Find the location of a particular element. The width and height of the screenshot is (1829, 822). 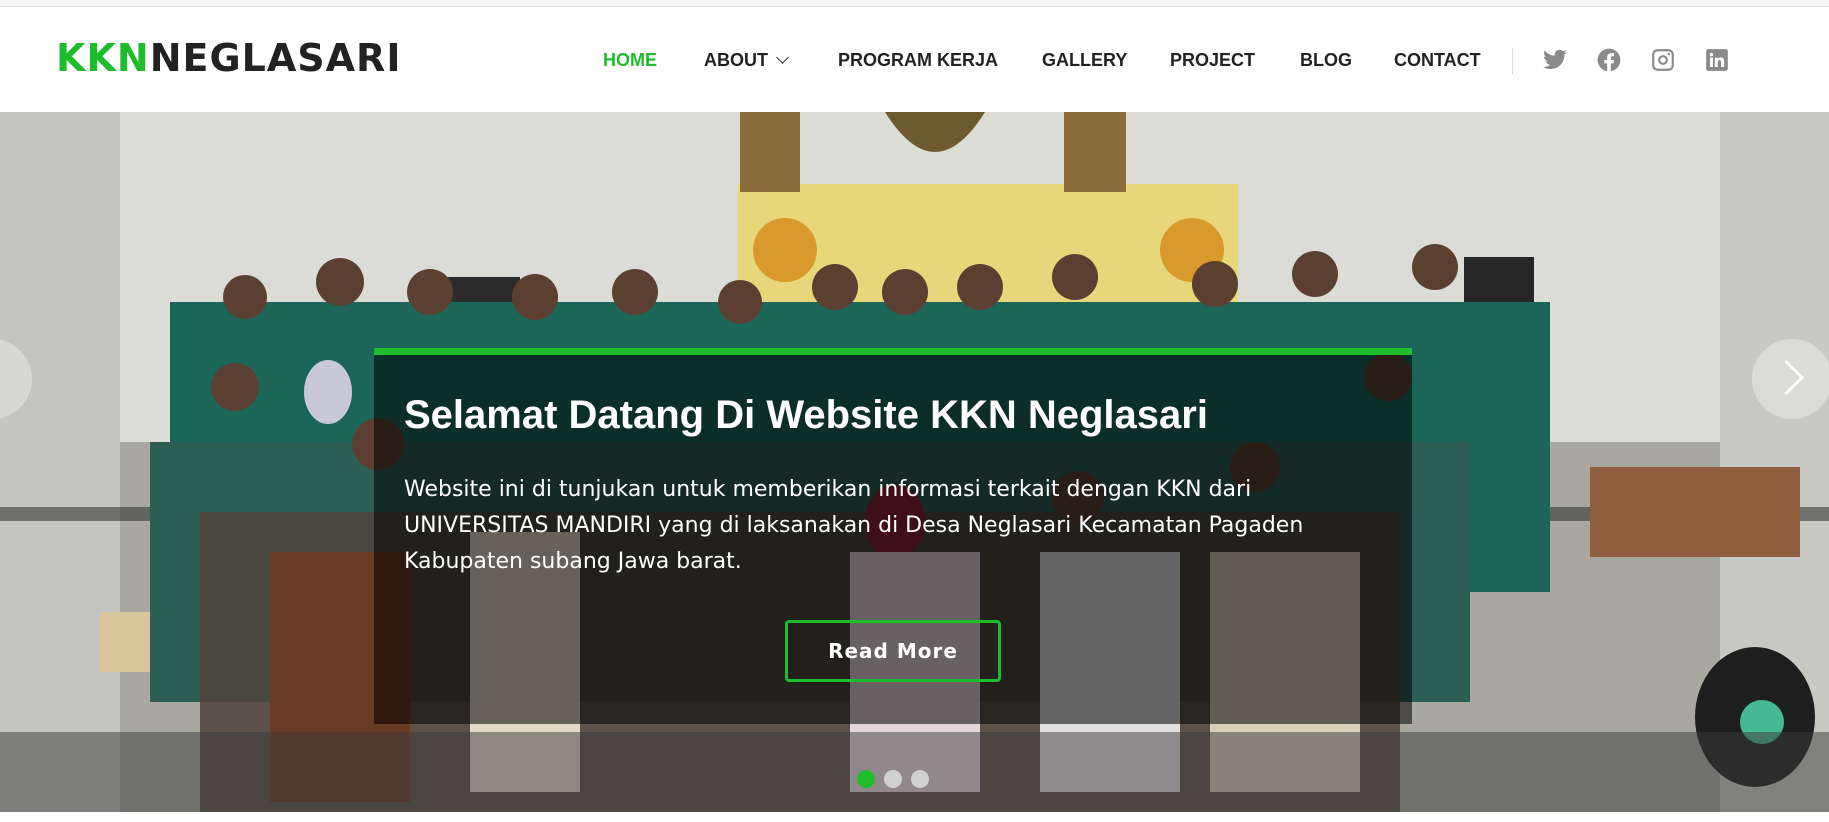

nav-divider is located at coordinates (1512, 61).